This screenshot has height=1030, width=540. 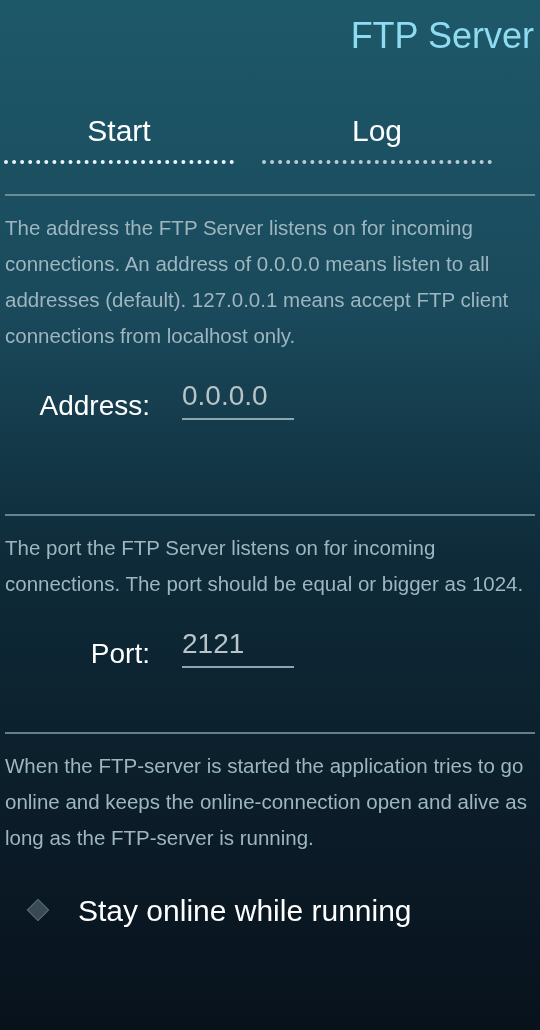 What do you see at coordinates (238, 648) in the screenshot?
I see `input-field: 2121` at bounding box center [238, 648].